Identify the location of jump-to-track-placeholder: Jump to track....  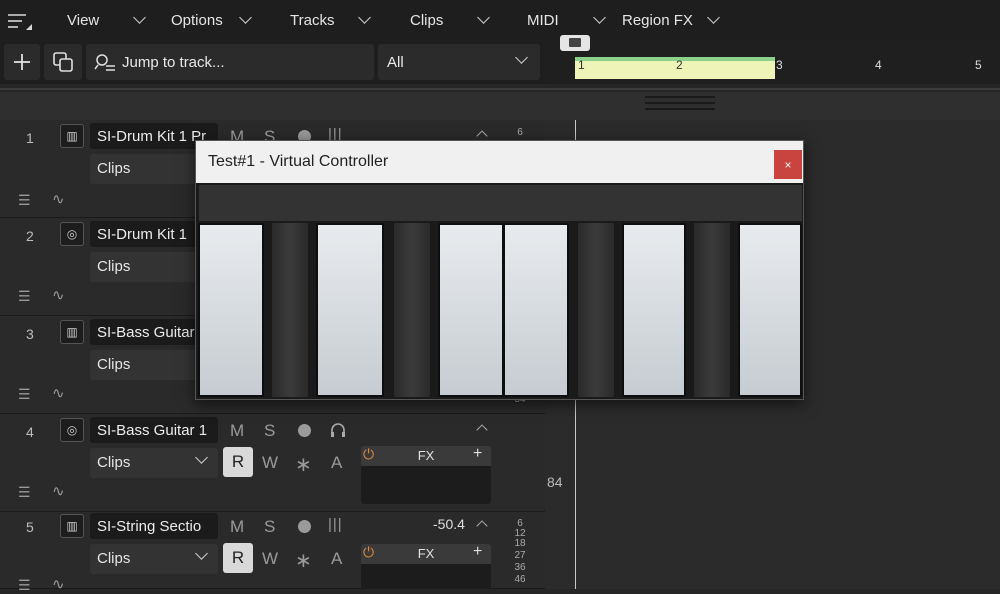
(173, 62).